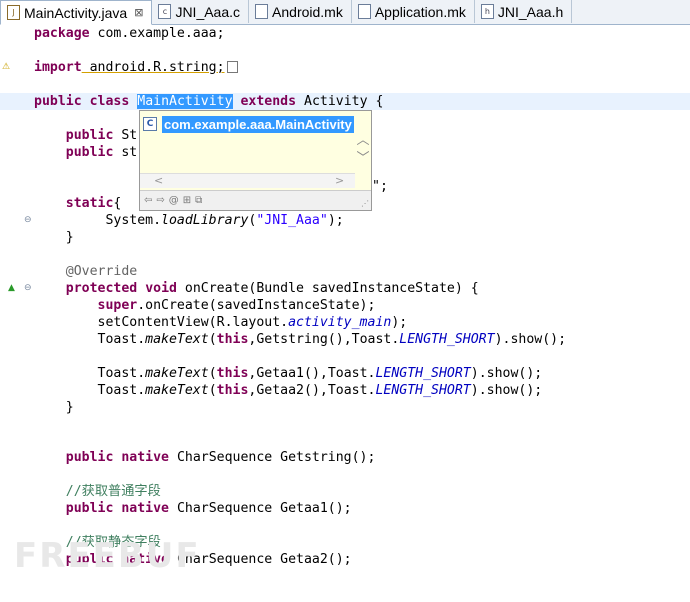 The image size is (690, 602). What do you see at coordinates (58, 67) in the screenshot?
I see `keyword: import` at bounding box center [58, 67].